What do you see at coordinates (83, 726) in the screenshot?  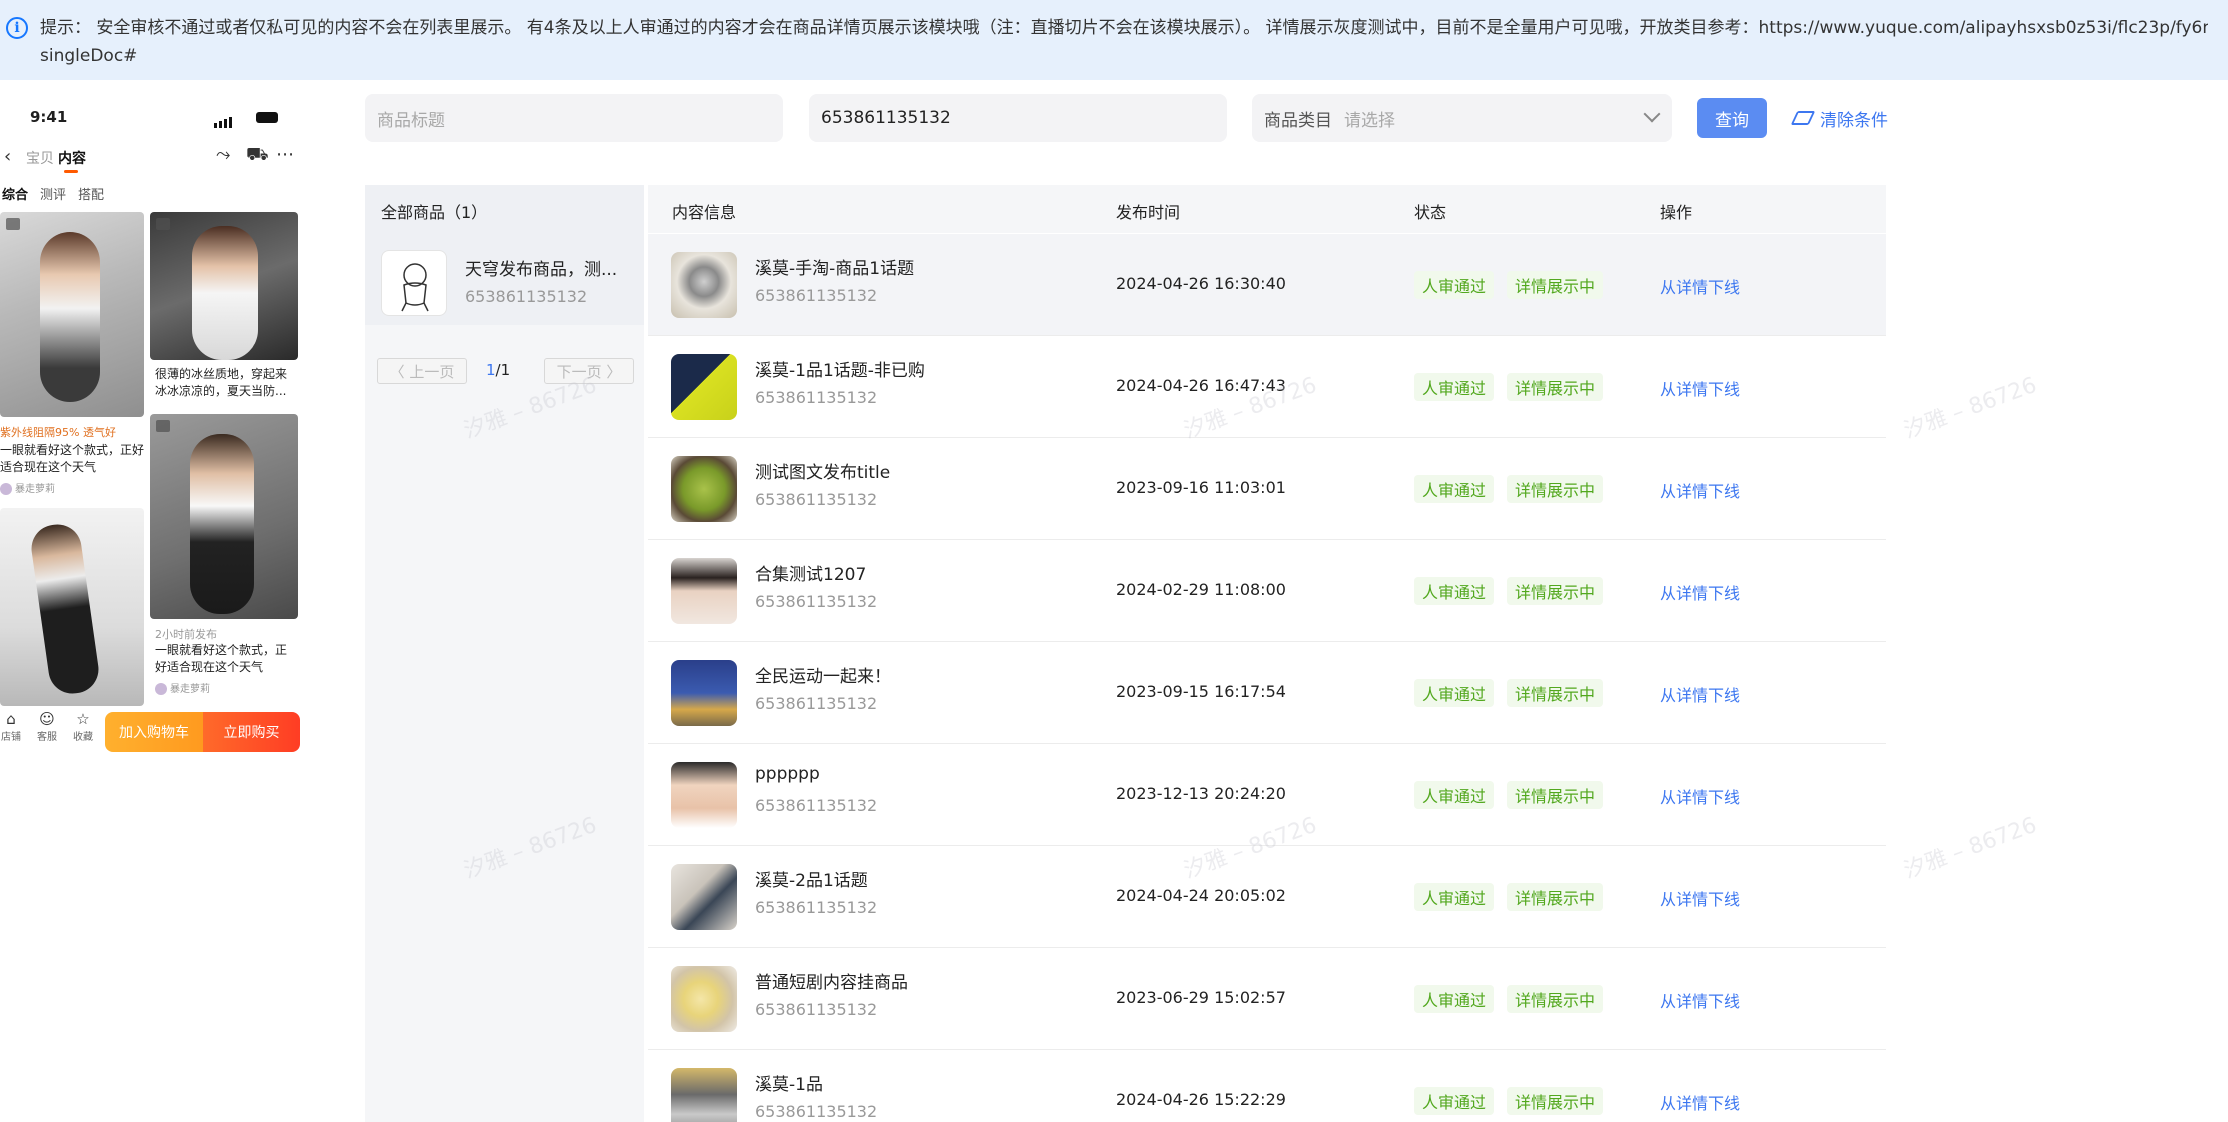 I see `favorite-button: ☆ 收藏` at bounding box center [83, 726].